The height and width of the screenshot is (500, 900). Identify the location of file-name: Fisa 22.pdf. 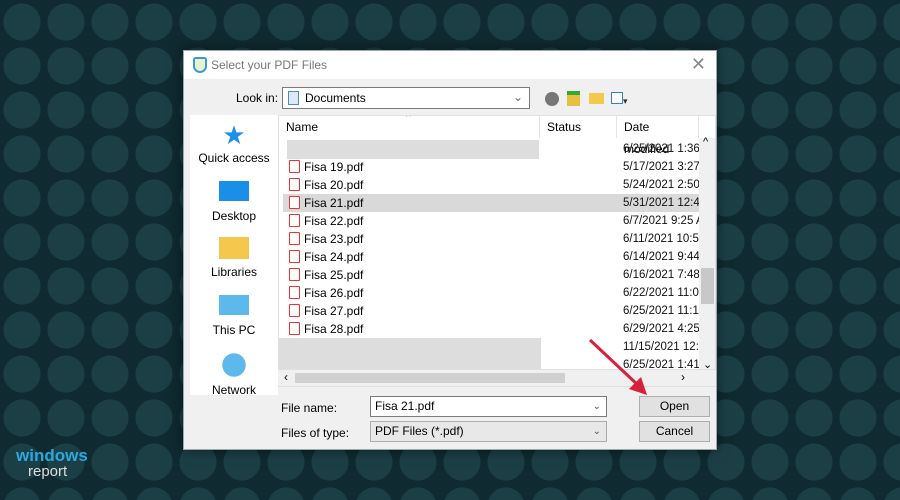
(334, 221).